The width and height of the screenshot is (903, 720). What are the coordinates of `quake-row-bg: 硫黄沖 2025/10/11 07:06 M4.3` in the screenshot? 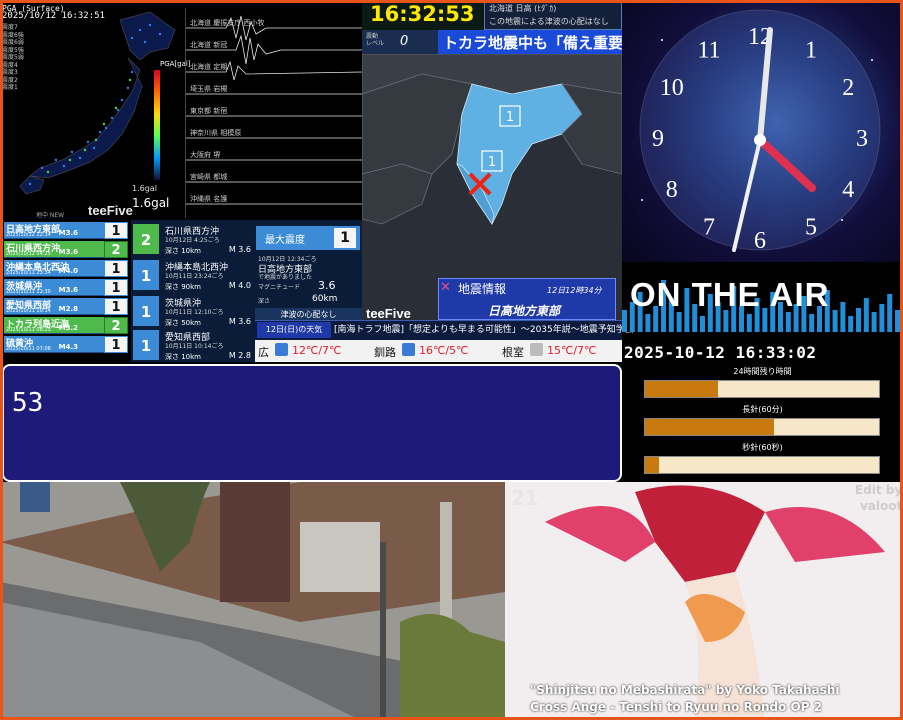 It's located at (54, 344).